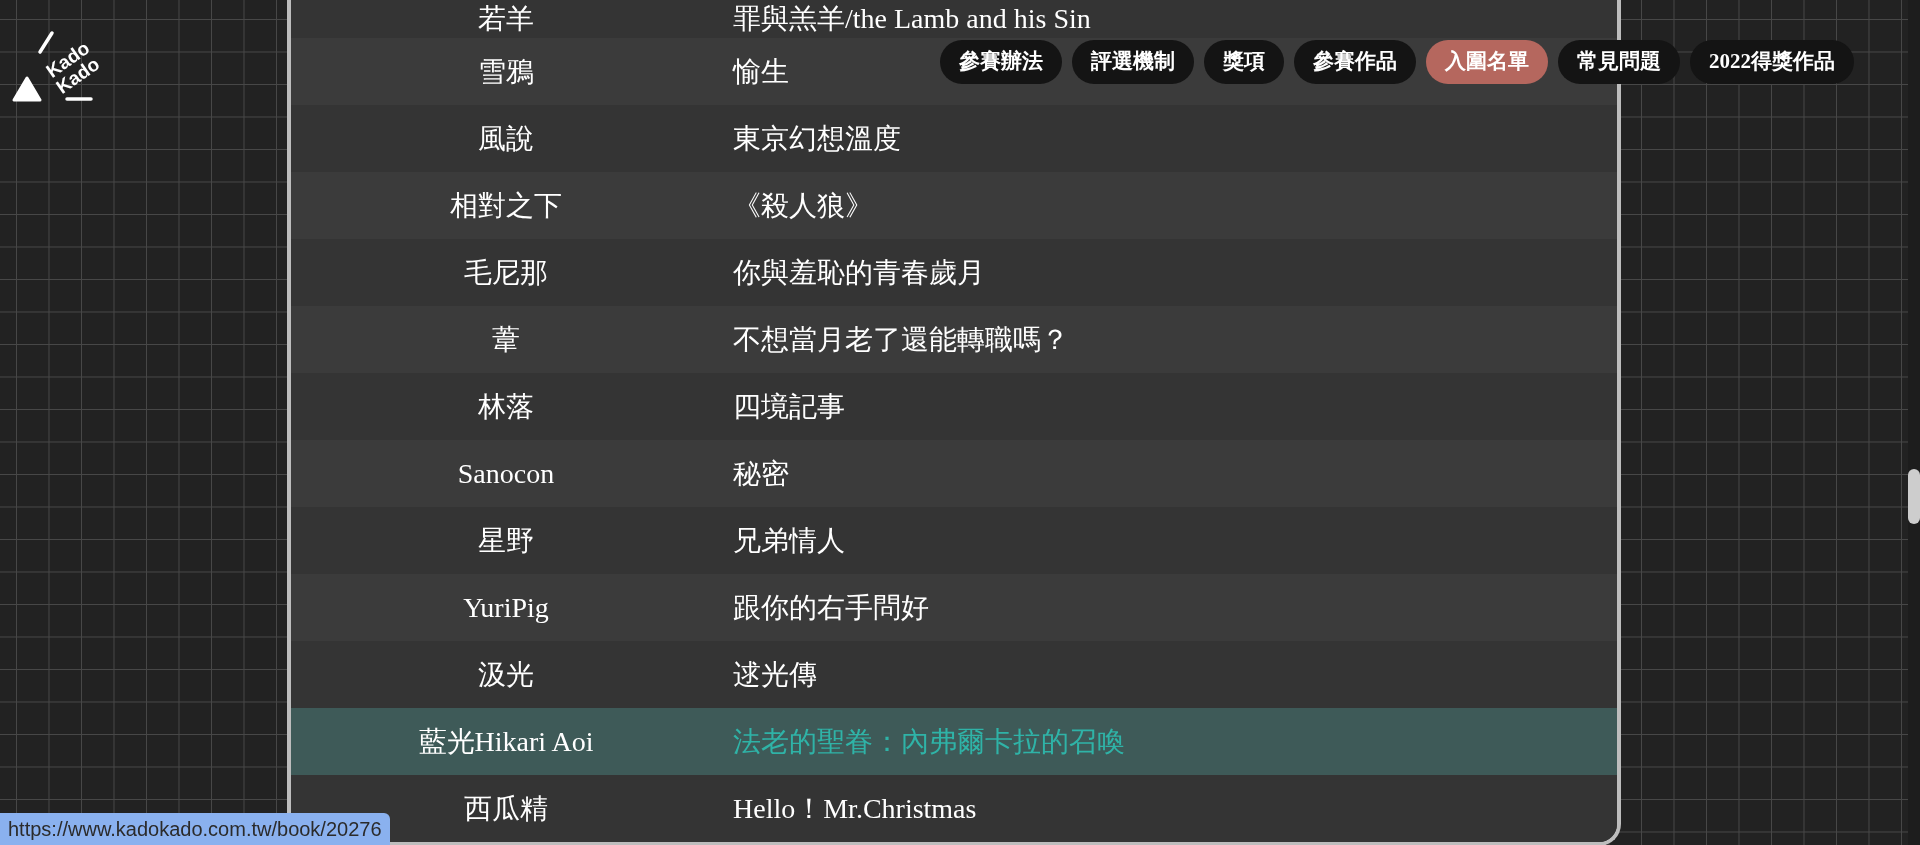  I want to click on author-name: 若羊, so click(506, 19).